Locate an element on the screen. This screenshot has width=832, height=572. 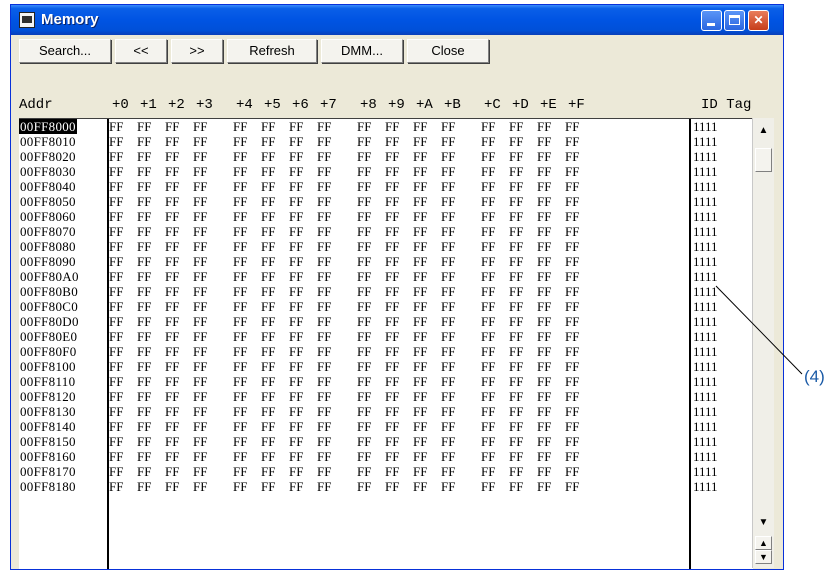
callout-leader-line is located at coordinates (759, 330).